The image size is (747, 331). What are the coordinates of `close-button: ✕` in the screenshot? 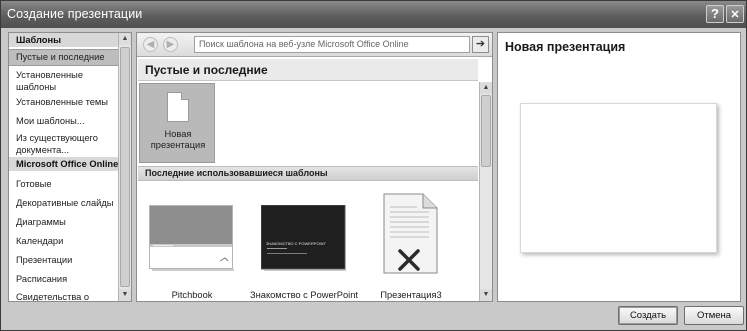 It's located at (735, 14).